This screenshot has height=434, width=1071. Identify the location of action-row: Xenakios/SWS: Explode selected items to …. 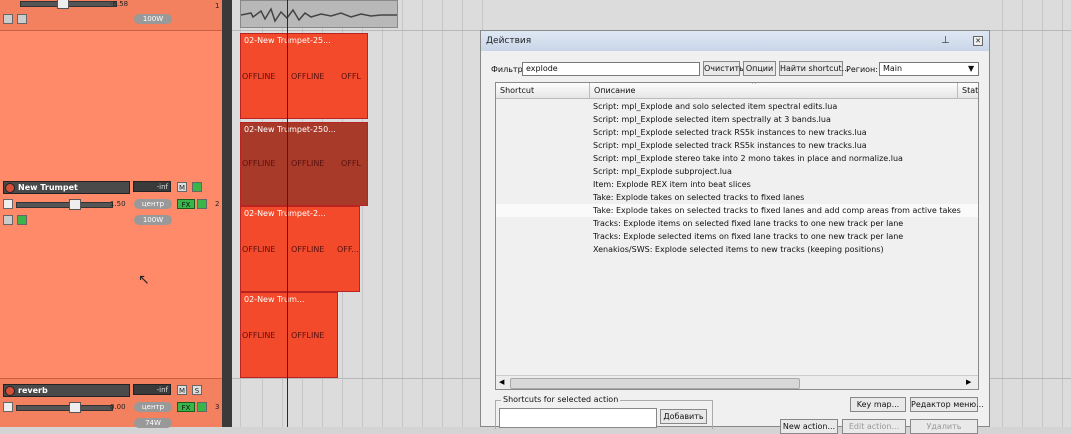
(738, 249).